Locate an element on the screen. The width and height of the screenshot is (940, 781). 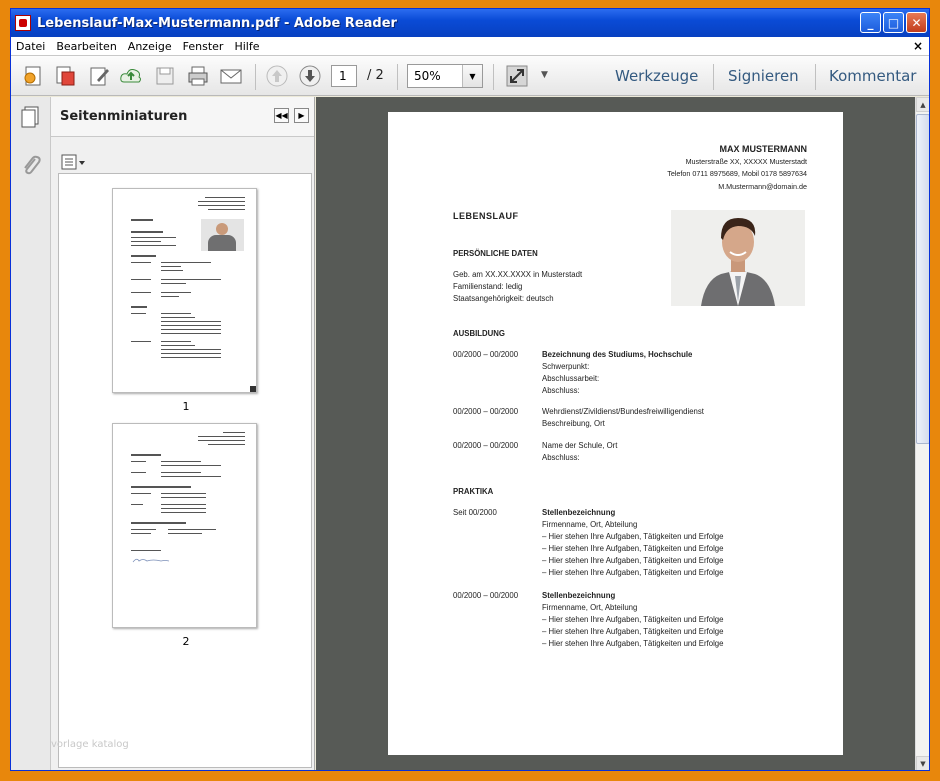
previous-page-icon is located at coordinates (277, 76).